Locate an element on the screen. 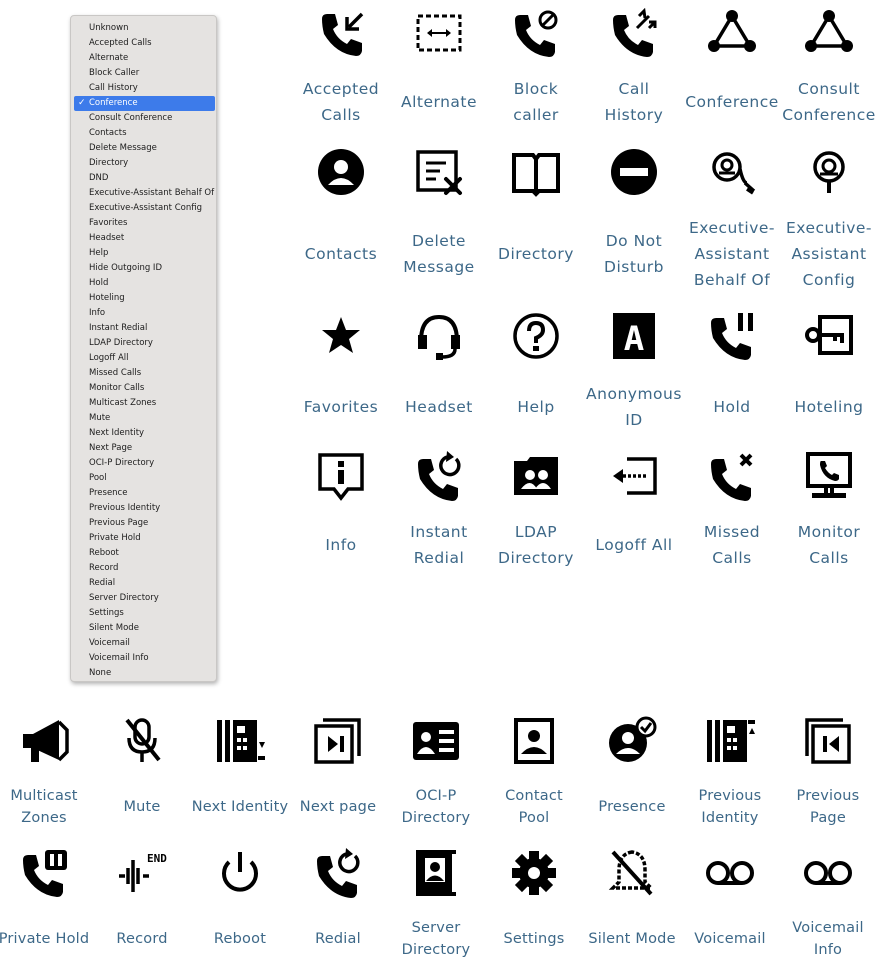  icon-label: Alternate is located at coordinates (439, 102).